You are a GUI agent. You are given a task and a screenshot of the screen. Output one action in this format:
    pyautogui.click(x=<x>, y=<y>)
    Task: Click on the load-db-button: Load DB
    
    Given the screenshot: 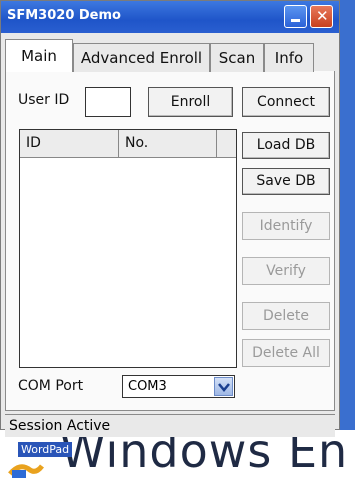 What is the action you would take?
    pyautogui.click(x=286, y=145)
    